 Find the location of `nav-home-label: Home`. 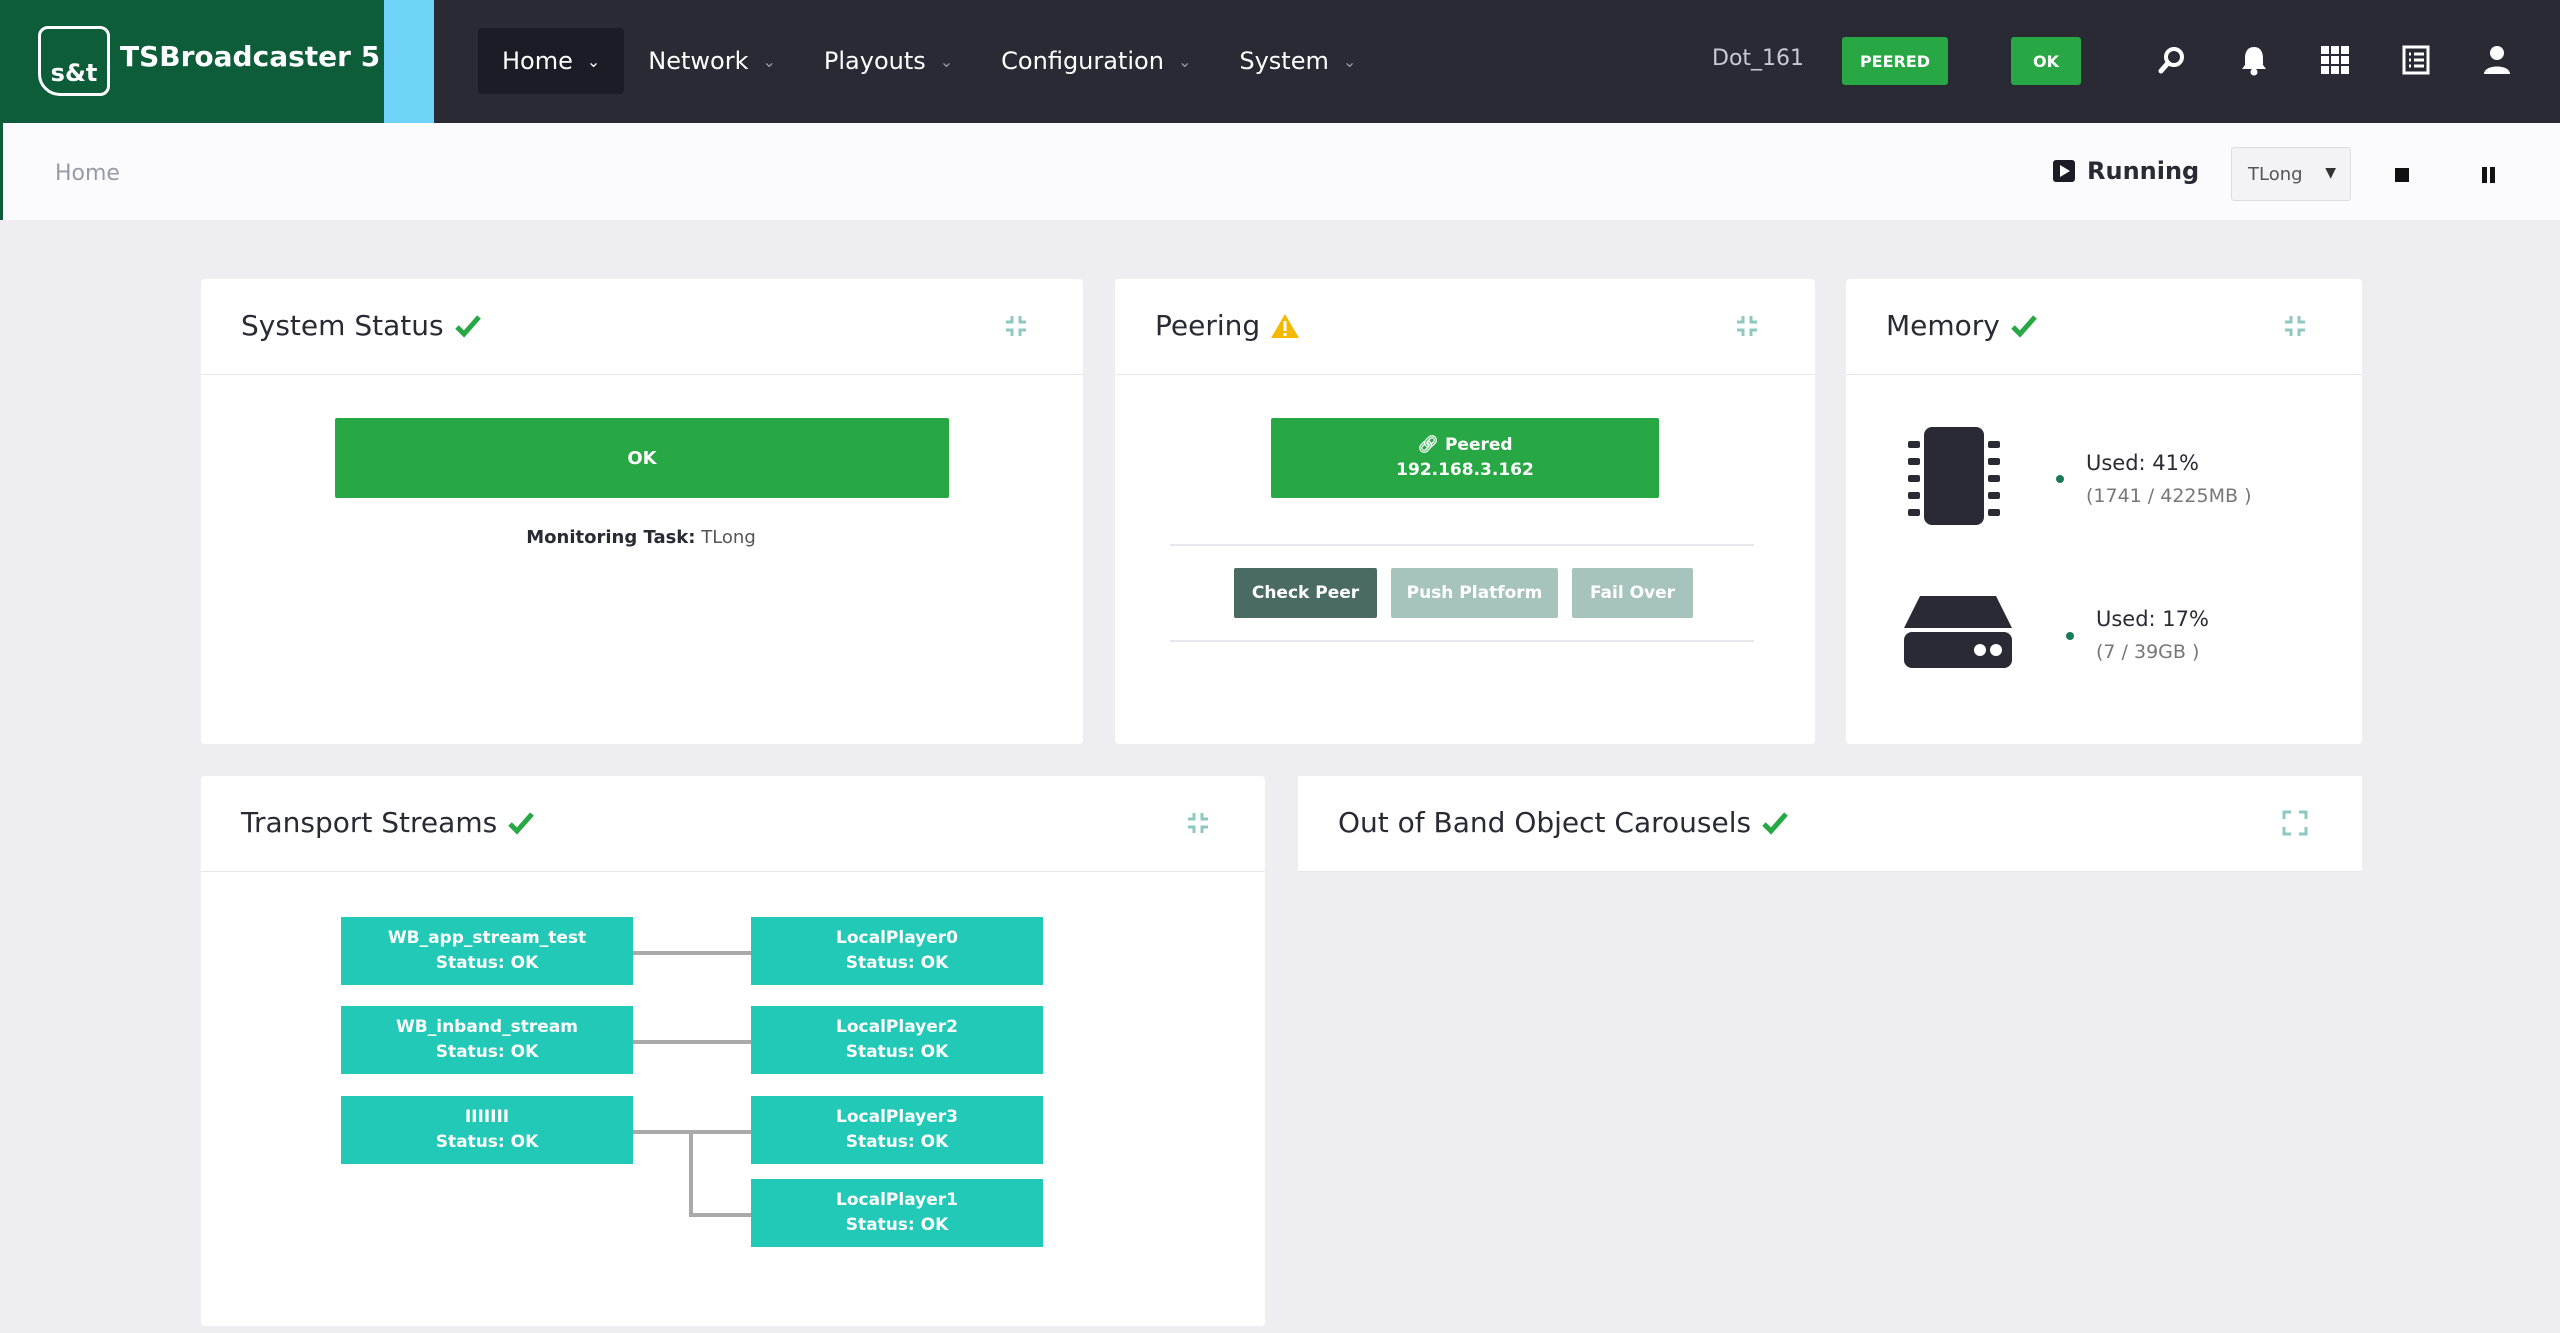

nav-home-label: Home is located at coordinates (537, 61).